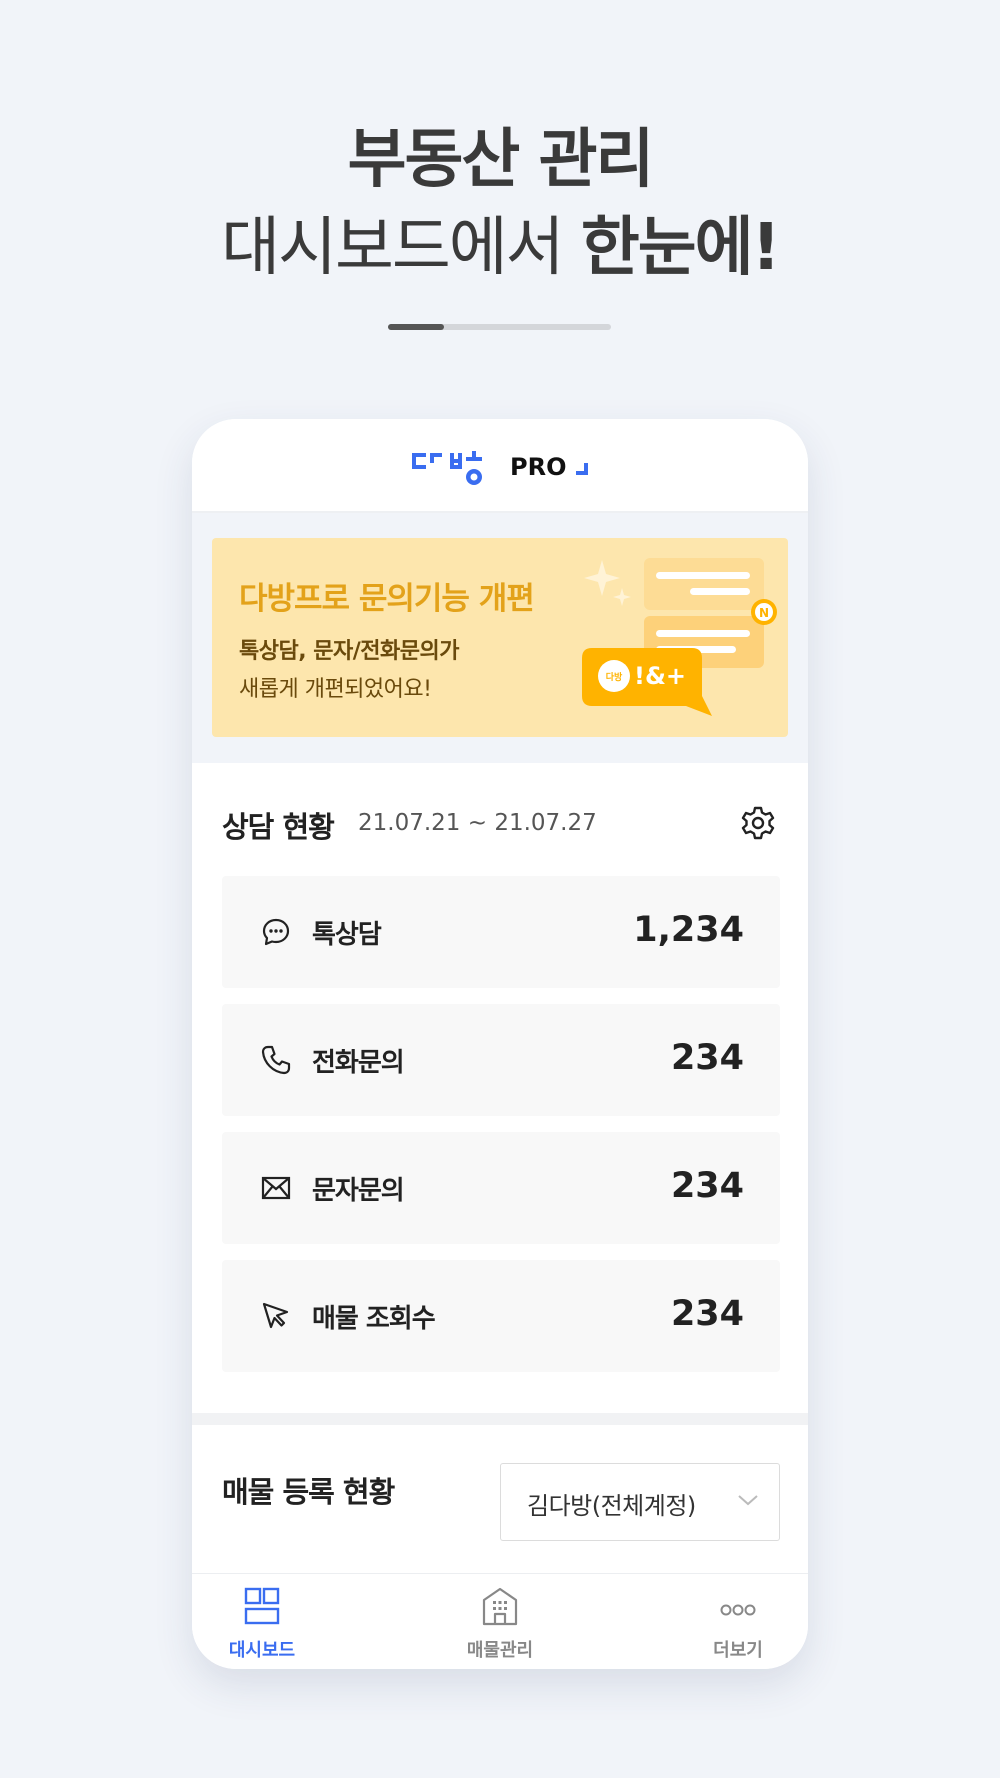  Describe the element at coordinates (611, 1506) in the screenshot. I see `account-dropdown-value: 김다방(전체계정)` at that location.